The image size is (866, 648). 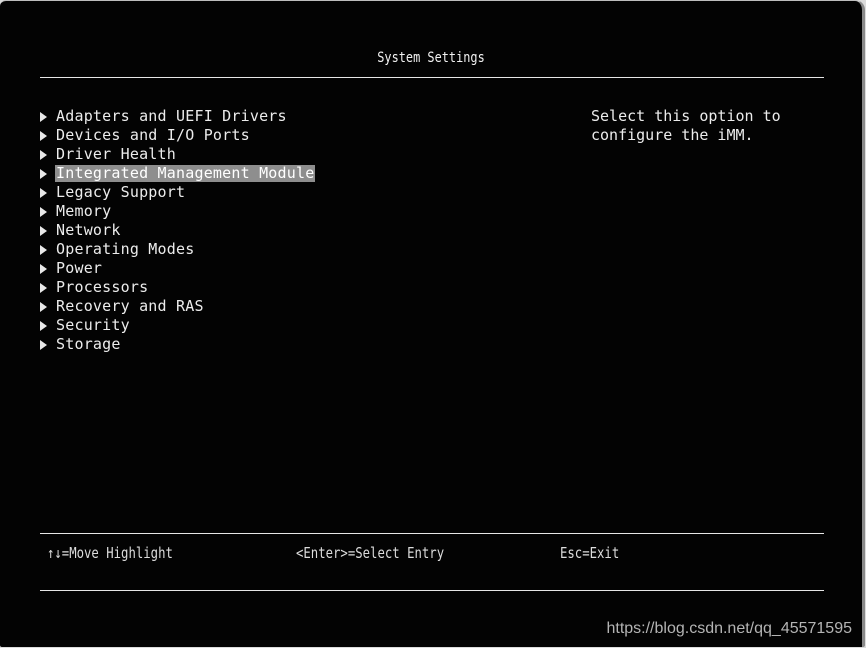 What do you see at coordinates (176, 325) in the screenshot?
I see `menu-item-security: Security` at bounding box center [176, 325].